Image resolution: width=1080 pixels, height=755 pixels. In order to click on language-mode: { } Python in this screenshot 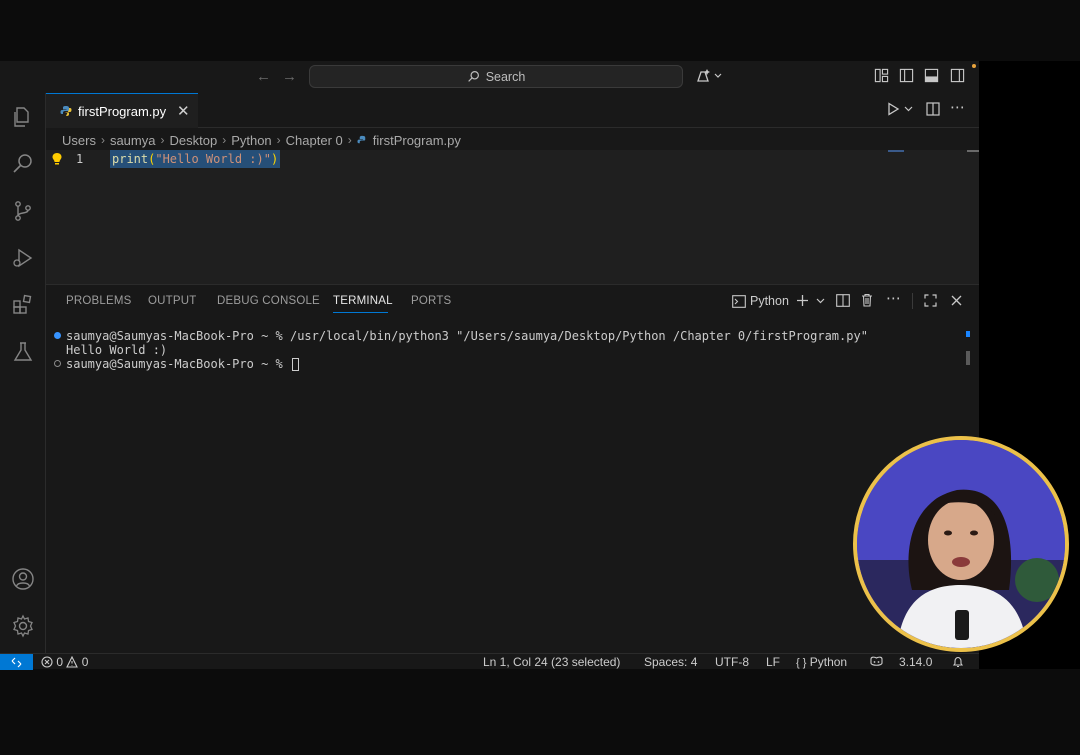, I will do `click(821, 662)`.